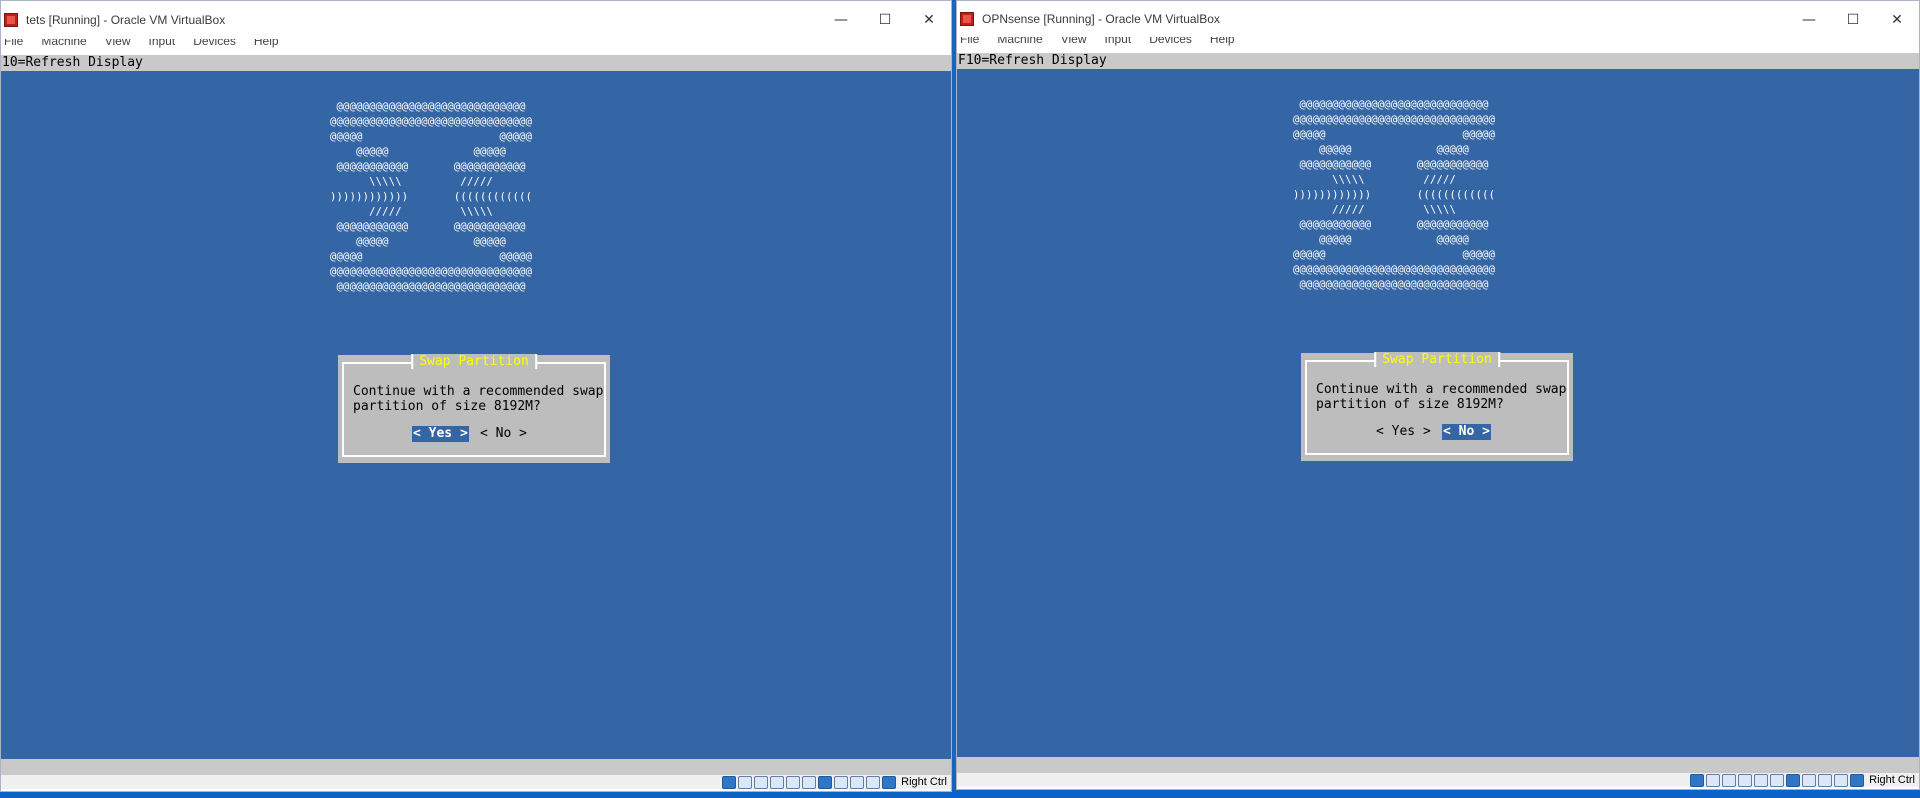  Describe the element at coordinates (1438, 61) in the screenshot. I see `console-status-line: F10=Refresh Display` at that location.